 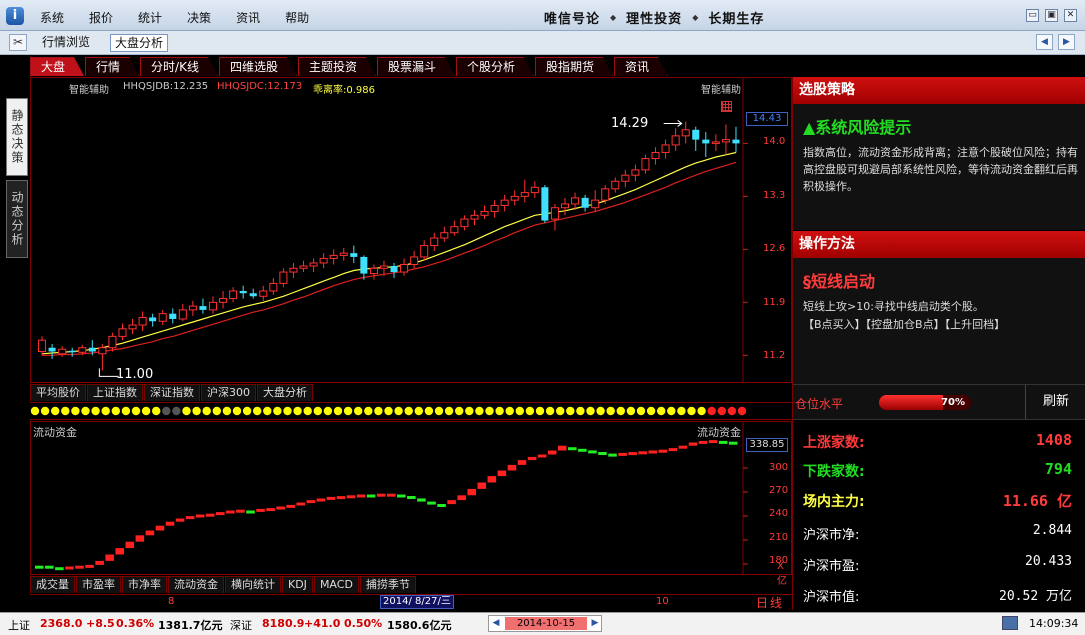 What do you see at coordinates (58, 392) in the screenshot?
I see `subtab-average-price: 平均股价` at bounding box center [58, 392].